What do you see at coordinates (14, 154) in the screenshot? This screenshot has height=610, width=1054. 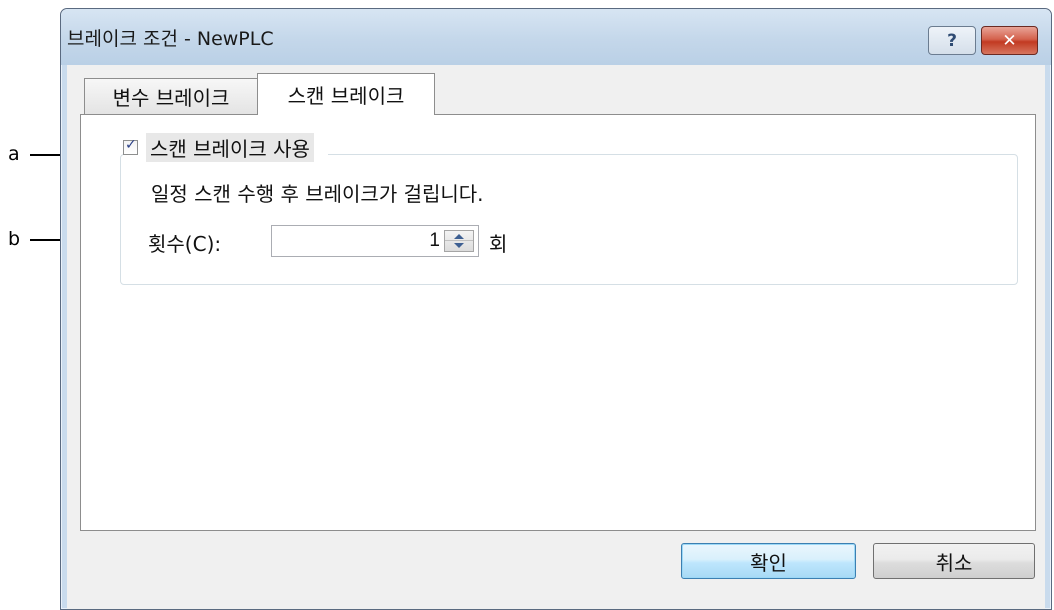 I see `annotation-a: a` at bounding box center [14, 154].